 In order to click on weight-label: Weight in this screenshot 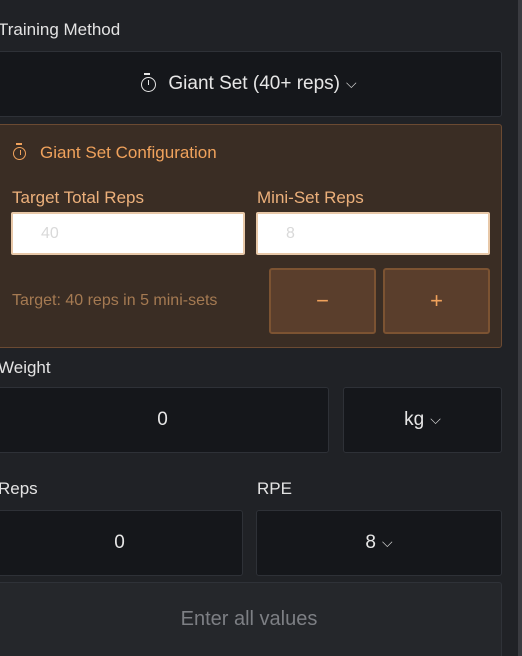, I will do `click(25, 367)`.